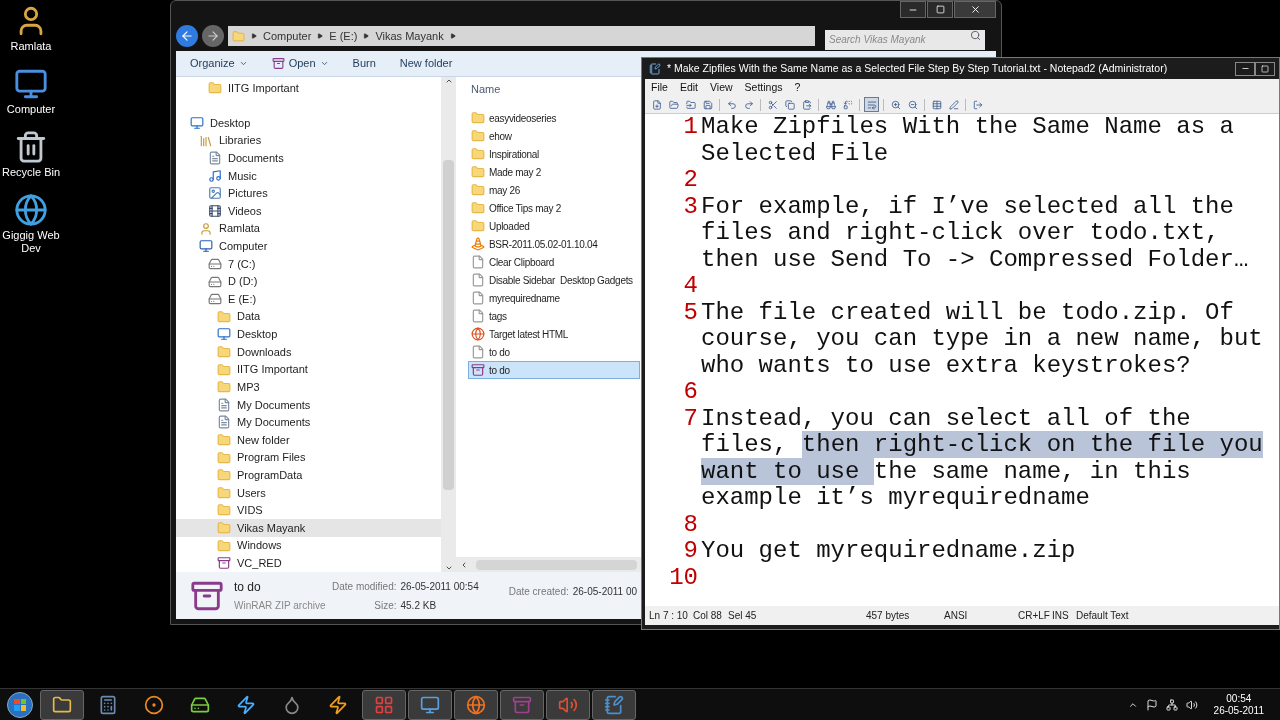 The width and height of the screenshot is (1280, 720). Describe the element at coordinates (554, 154) in the screenshot. I see `file-row: Inspirational` at that location.